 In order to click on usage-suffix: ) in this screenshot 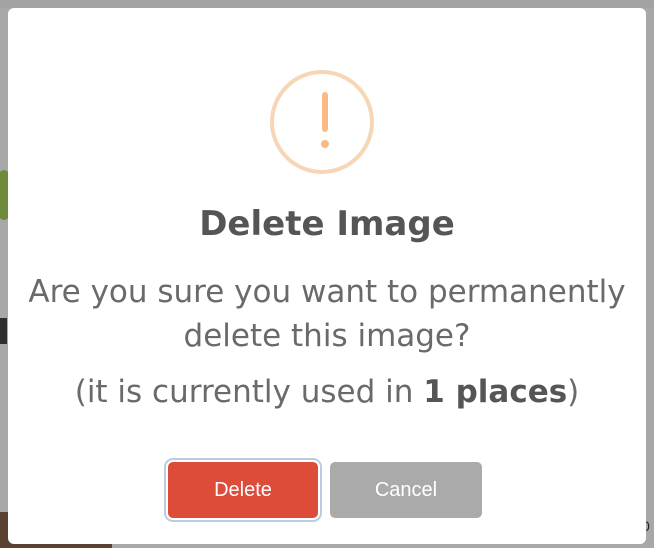, I will do `click(573, 392)`.